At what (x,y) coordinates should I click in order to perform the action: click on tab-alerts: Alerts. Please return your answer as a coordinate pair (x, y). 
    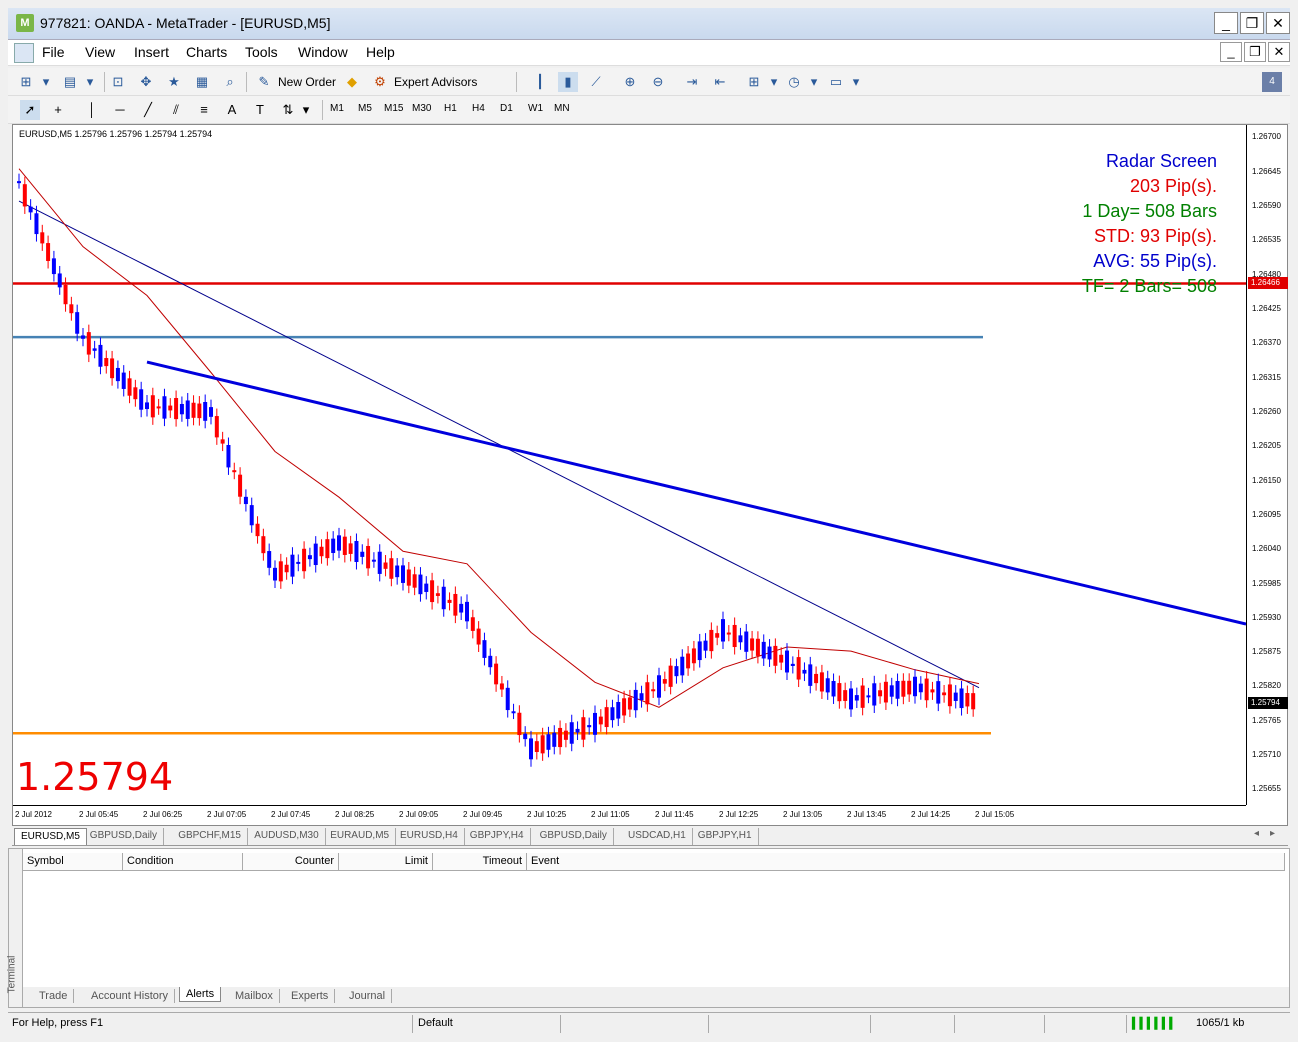
    Looking at the image, I should click on (200, 994).